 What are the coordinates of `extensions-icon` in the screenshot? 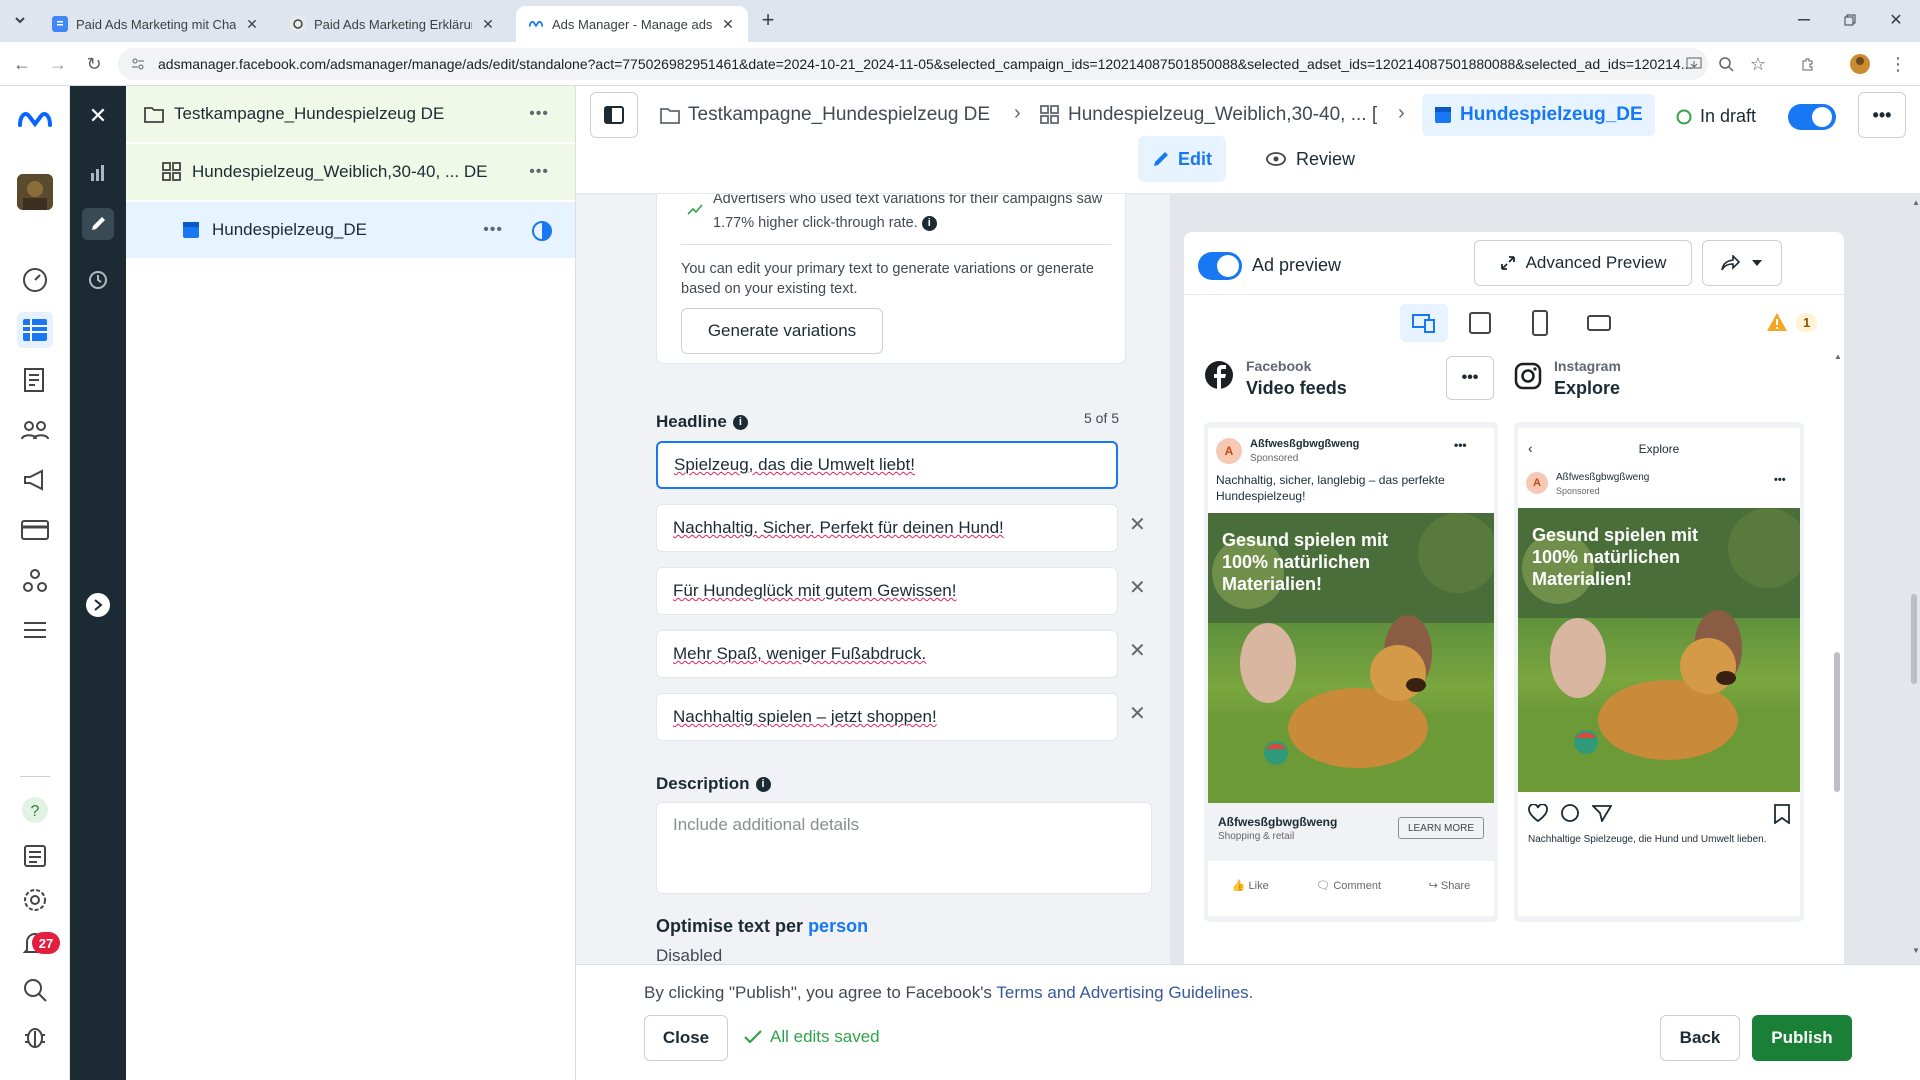 It's located at (1808, 64).